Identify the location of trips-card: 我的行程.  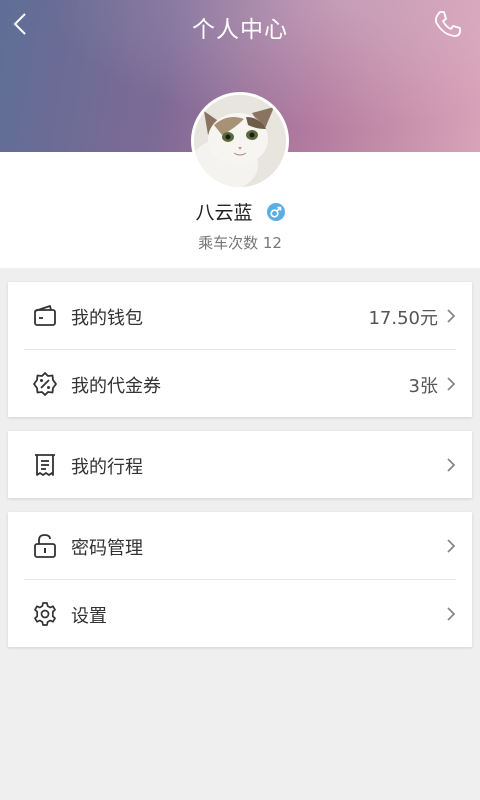
(240, 464).